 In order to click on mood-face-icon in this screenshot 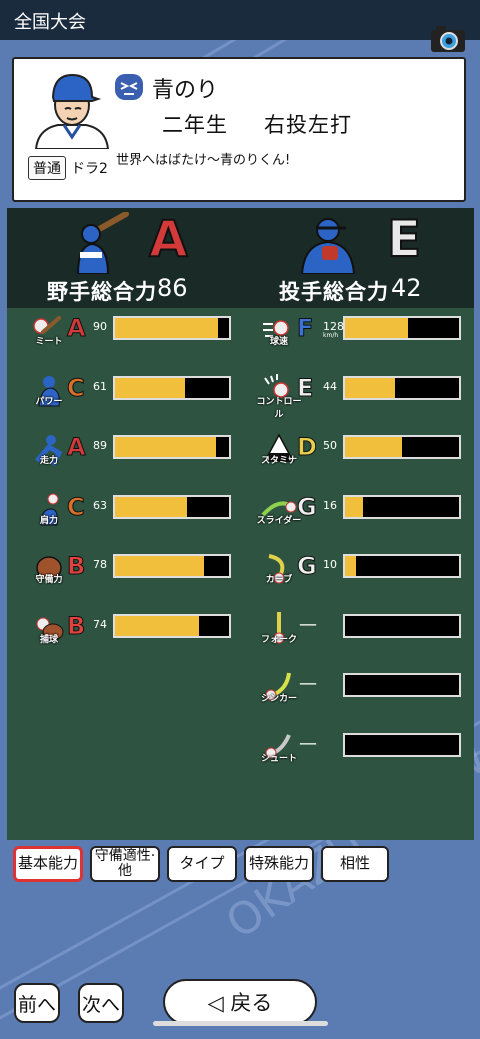, I will do `click(129, 87)`.